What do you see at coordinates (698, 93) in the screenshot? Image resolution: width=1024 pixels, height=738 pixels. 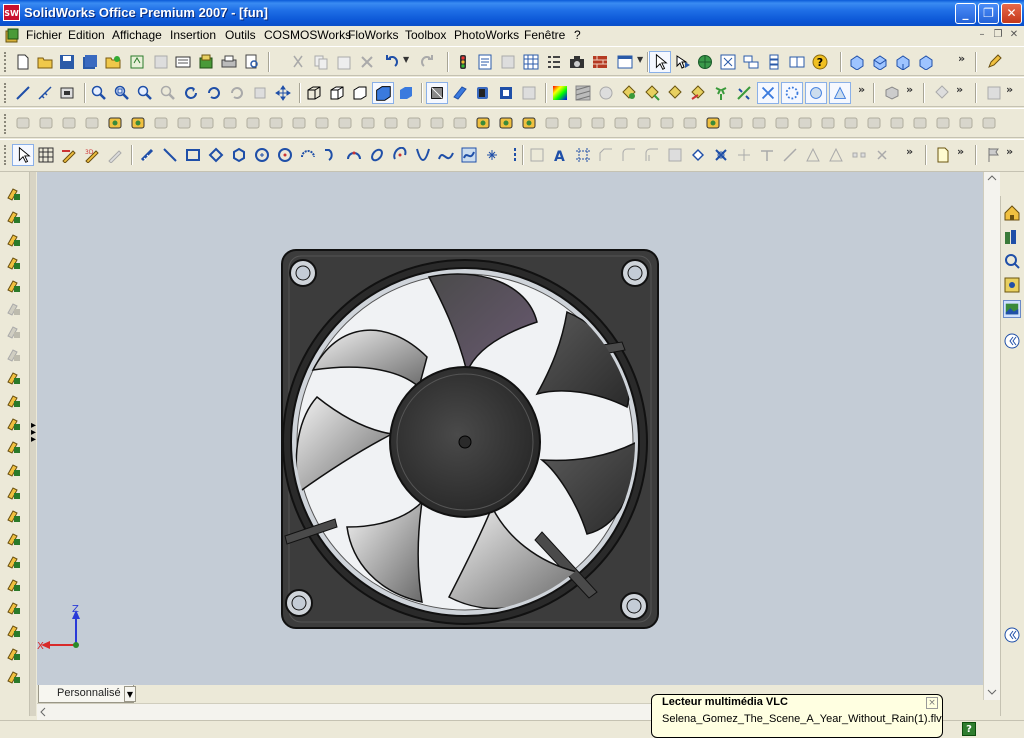 I see `smart-fasteners-icon` at bounding box center [698, 93].